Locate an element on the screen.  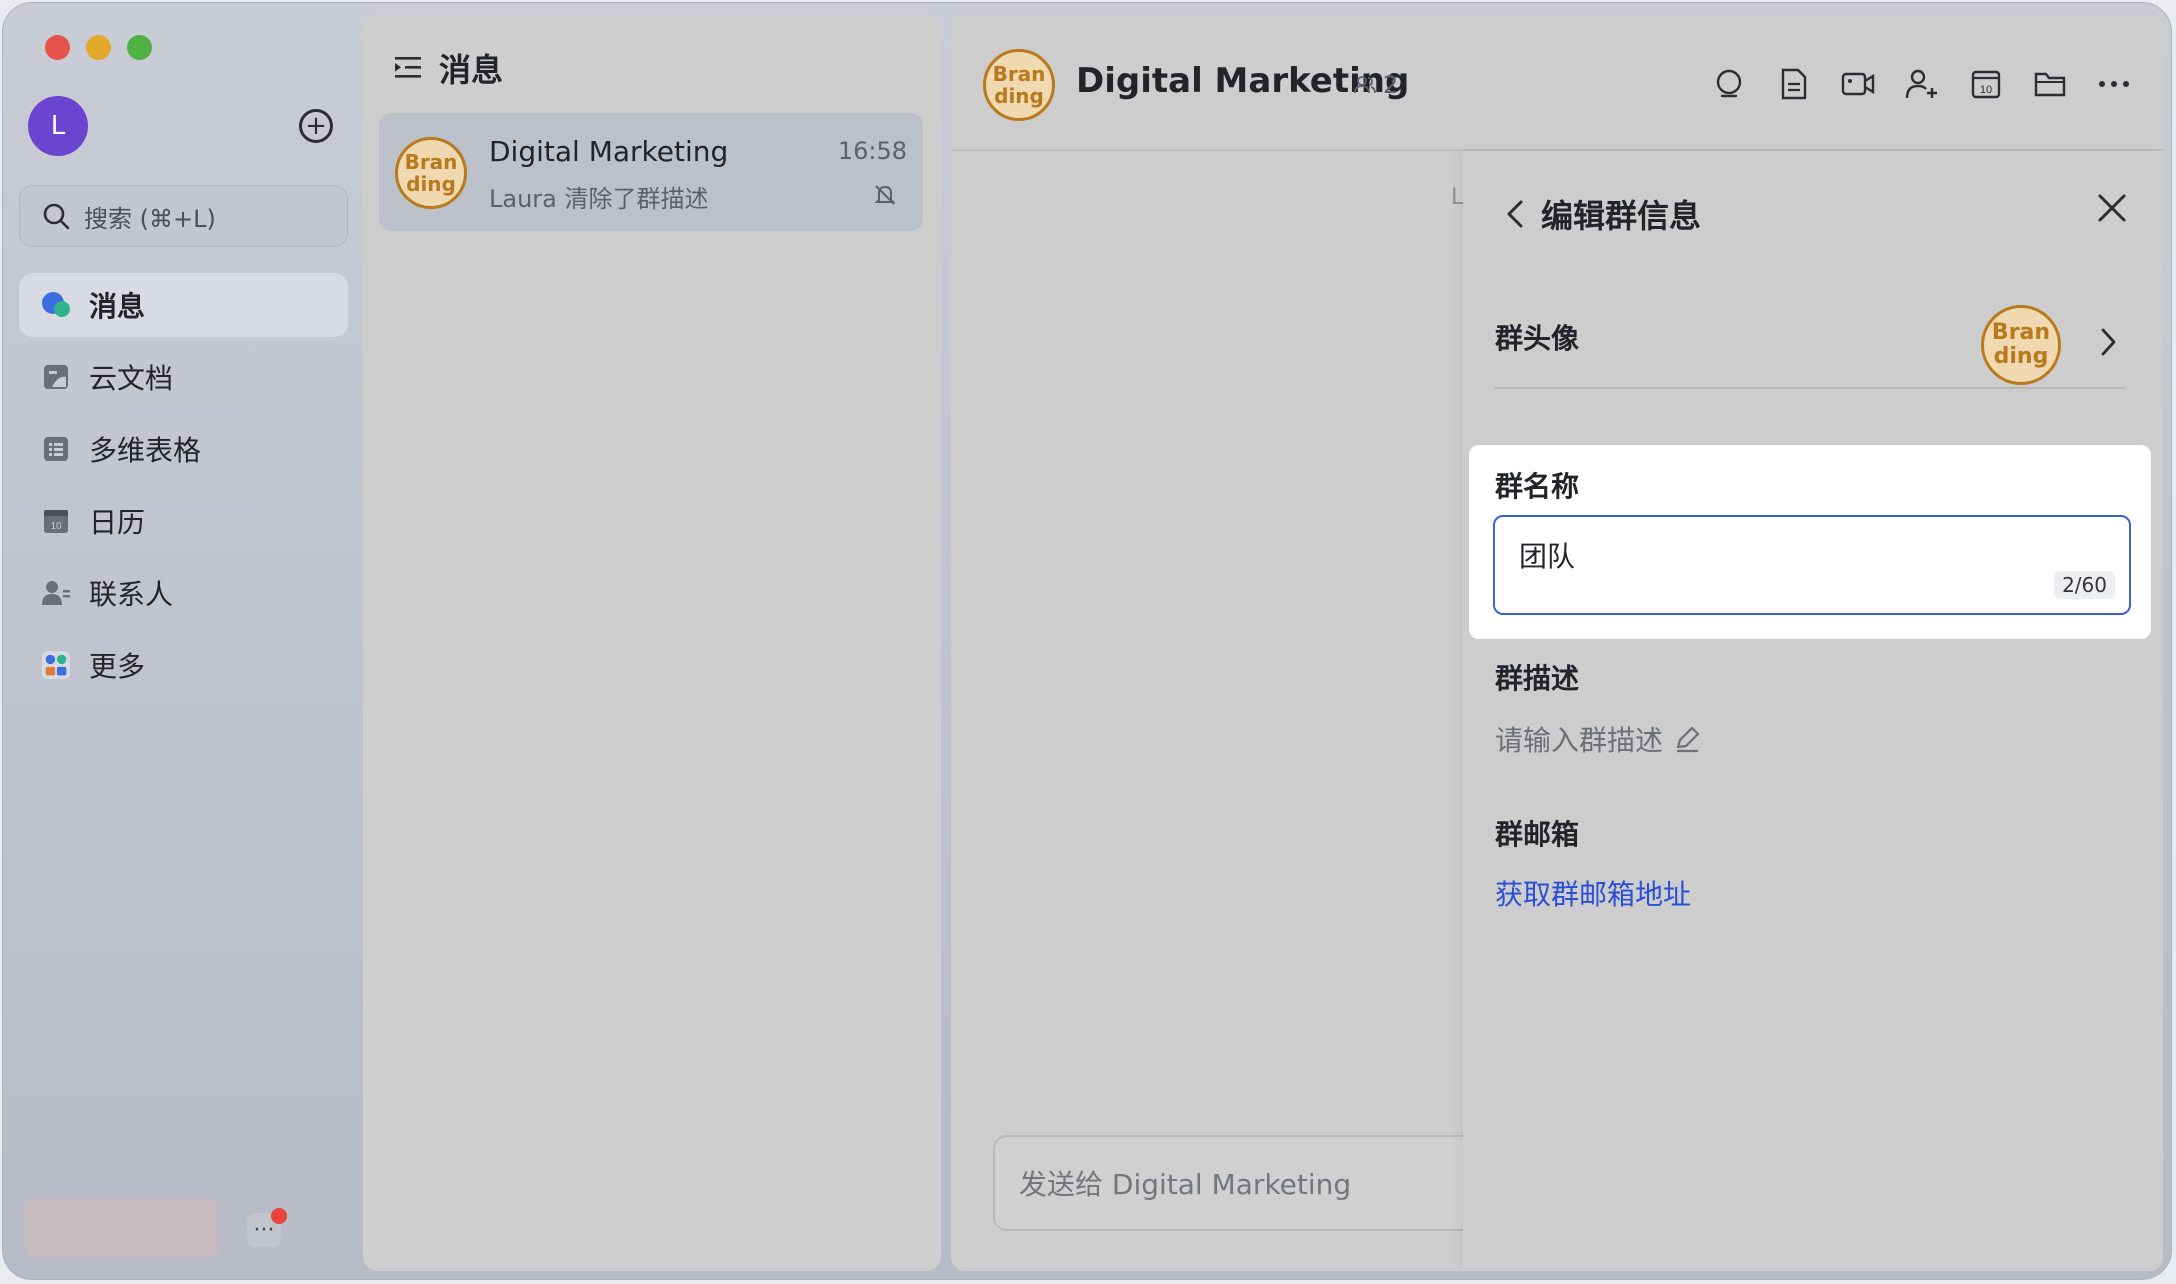
chat-time: 16:58 is located at coordinates (872, 151).